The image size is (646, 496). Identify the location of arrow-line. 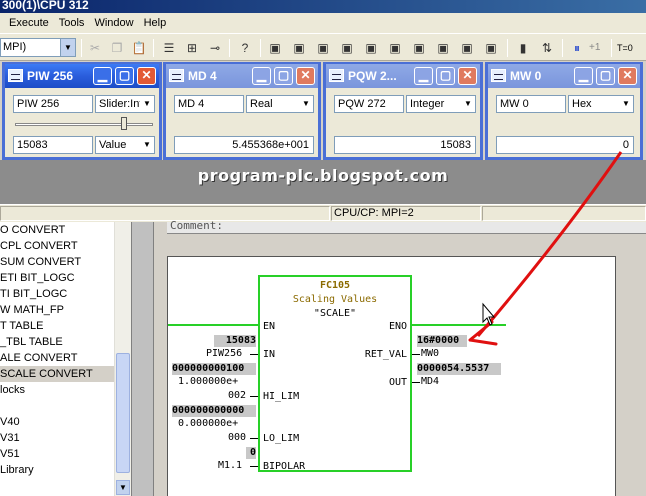
(549, 244).